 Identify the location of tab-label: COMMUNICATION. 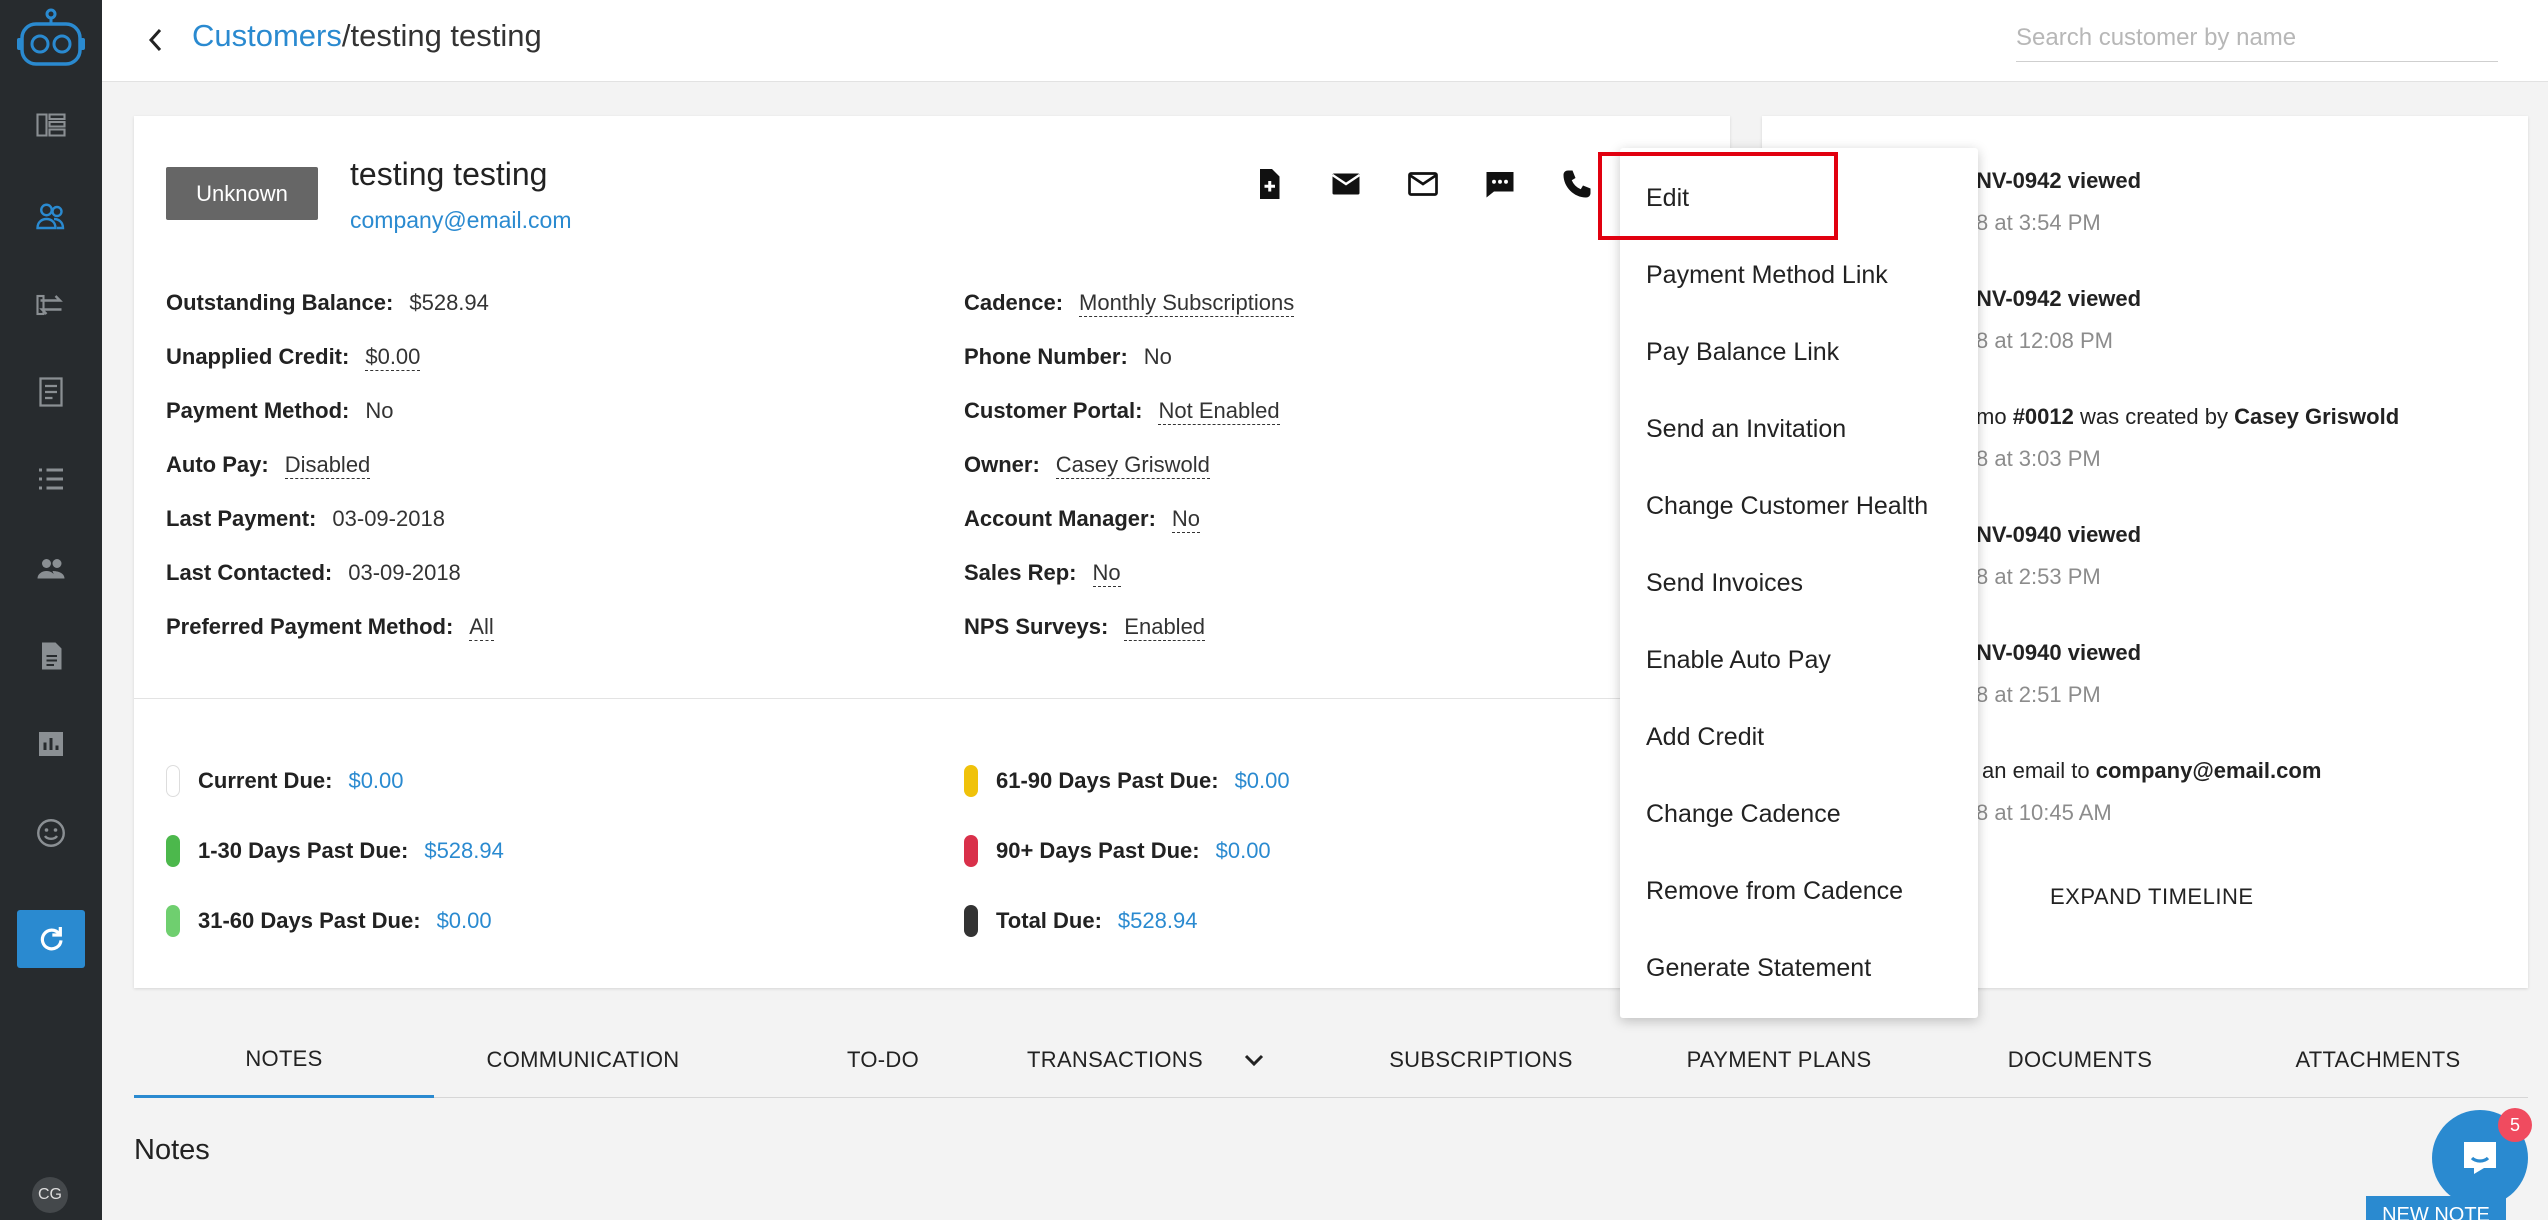
(583, 1059).